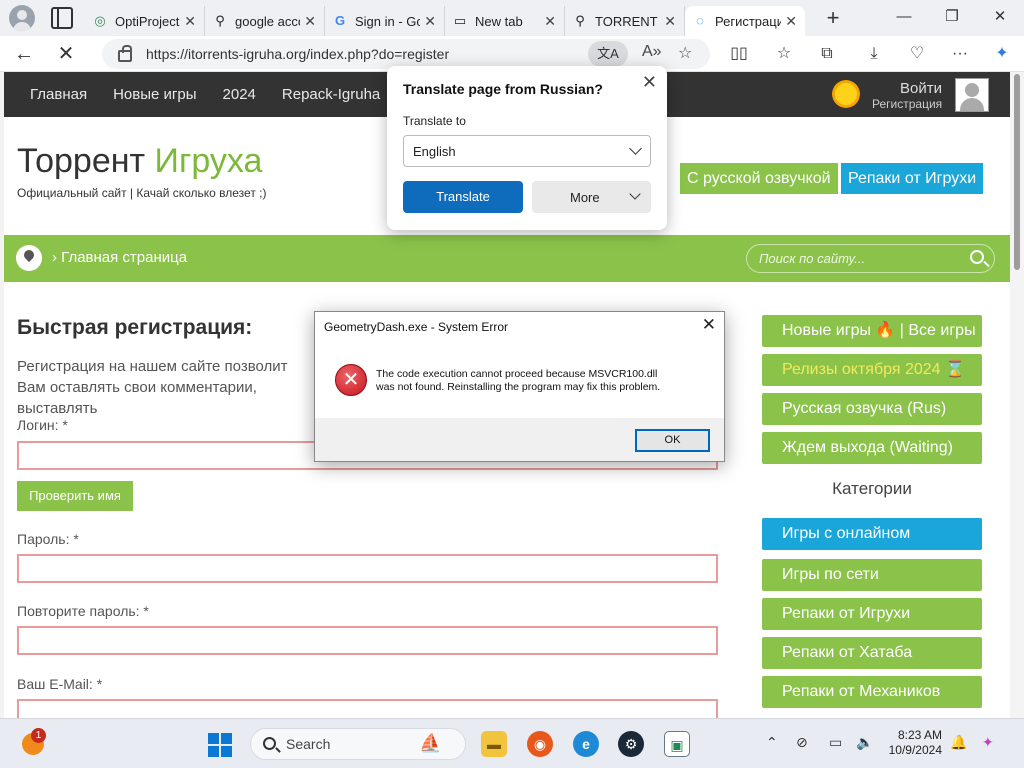 The height and width of the screenshot is (768, 1024). Describe the element at coordinates (527, 151) in the screenshot. I see `language-select: English` at that location.